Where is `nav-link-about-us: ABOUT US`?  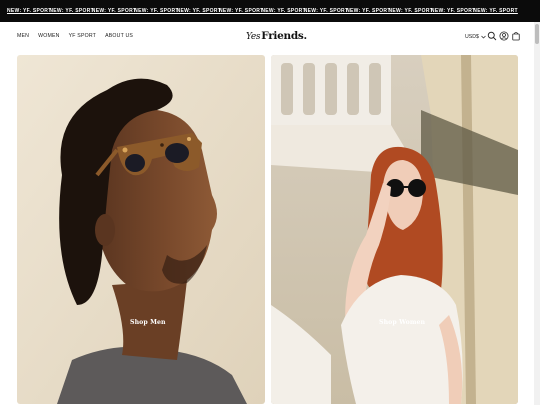 nav-link-about-us: ABOUT US is located at coordinates (119, 36).